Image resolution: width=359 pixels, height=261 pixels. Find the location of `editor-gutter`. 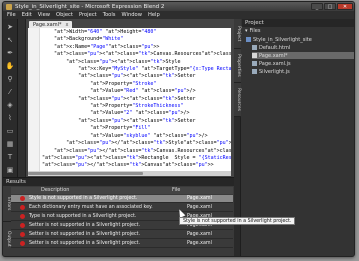

editor-gutter is located at coordinates (34, 99).